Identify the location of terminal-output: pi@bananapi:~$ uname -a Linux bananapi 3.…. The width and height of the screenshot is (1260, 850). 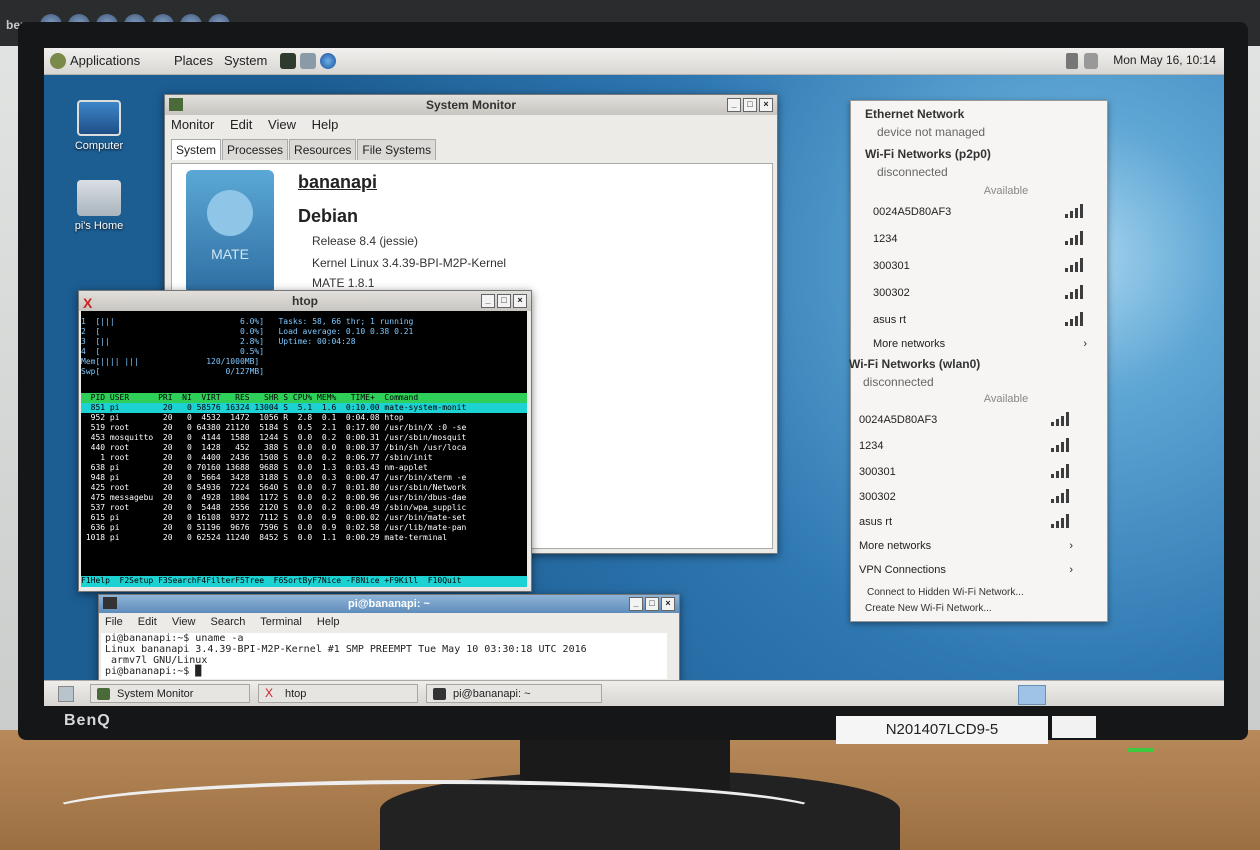
(384, 656).